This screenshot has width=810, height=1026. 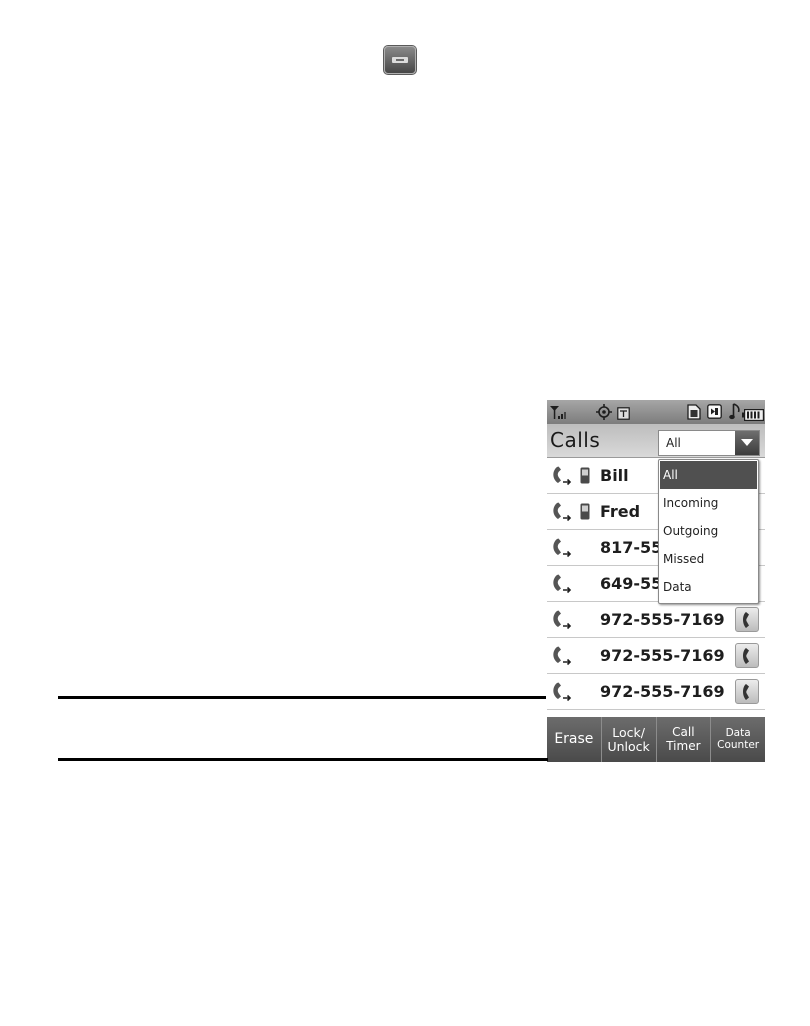 I want to click on battery-icon, so click(x=753, y=415).